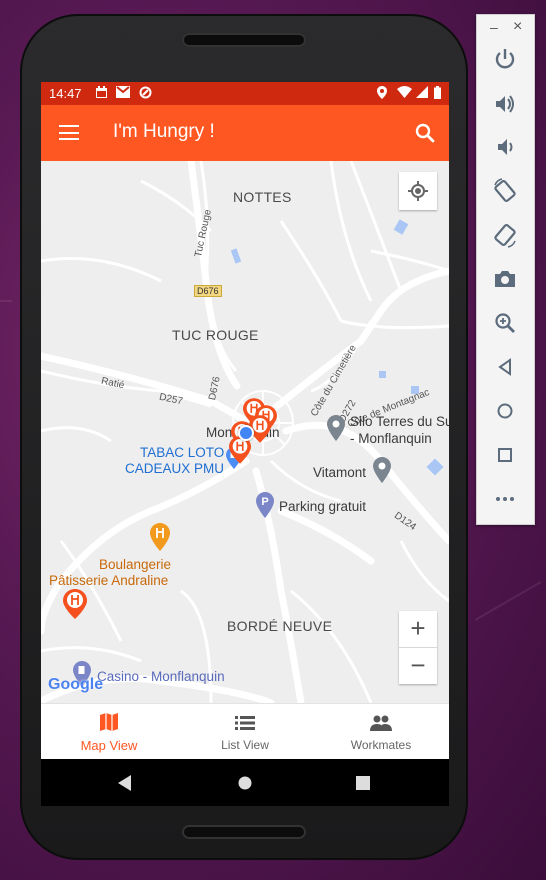 Image resolution: width=546 pixels, height=880 pixels. I want to click on camera-icon, so click(505, 279).